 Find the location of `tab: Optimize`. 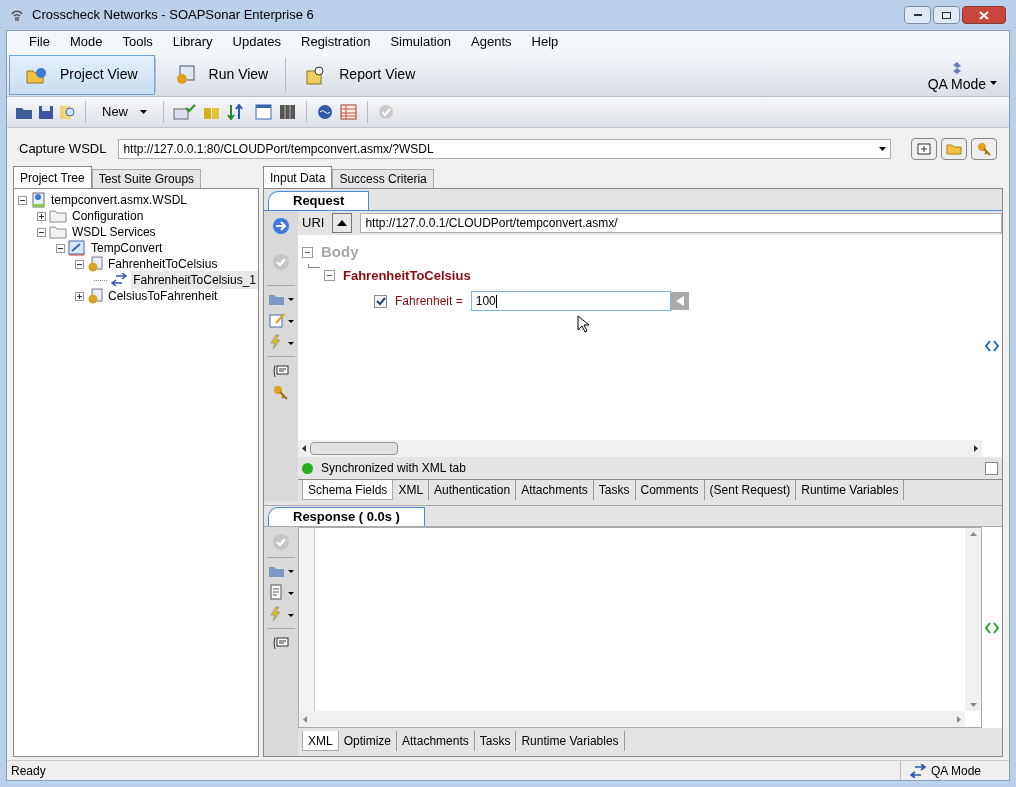

tab: Optimize is located at coordinates (368, 741).